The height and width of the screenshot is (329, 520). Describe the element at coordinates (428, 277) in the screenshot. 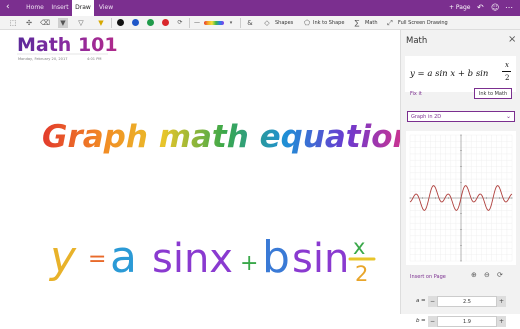

I see `insert-on-page-link: Insert on Page` at that location.